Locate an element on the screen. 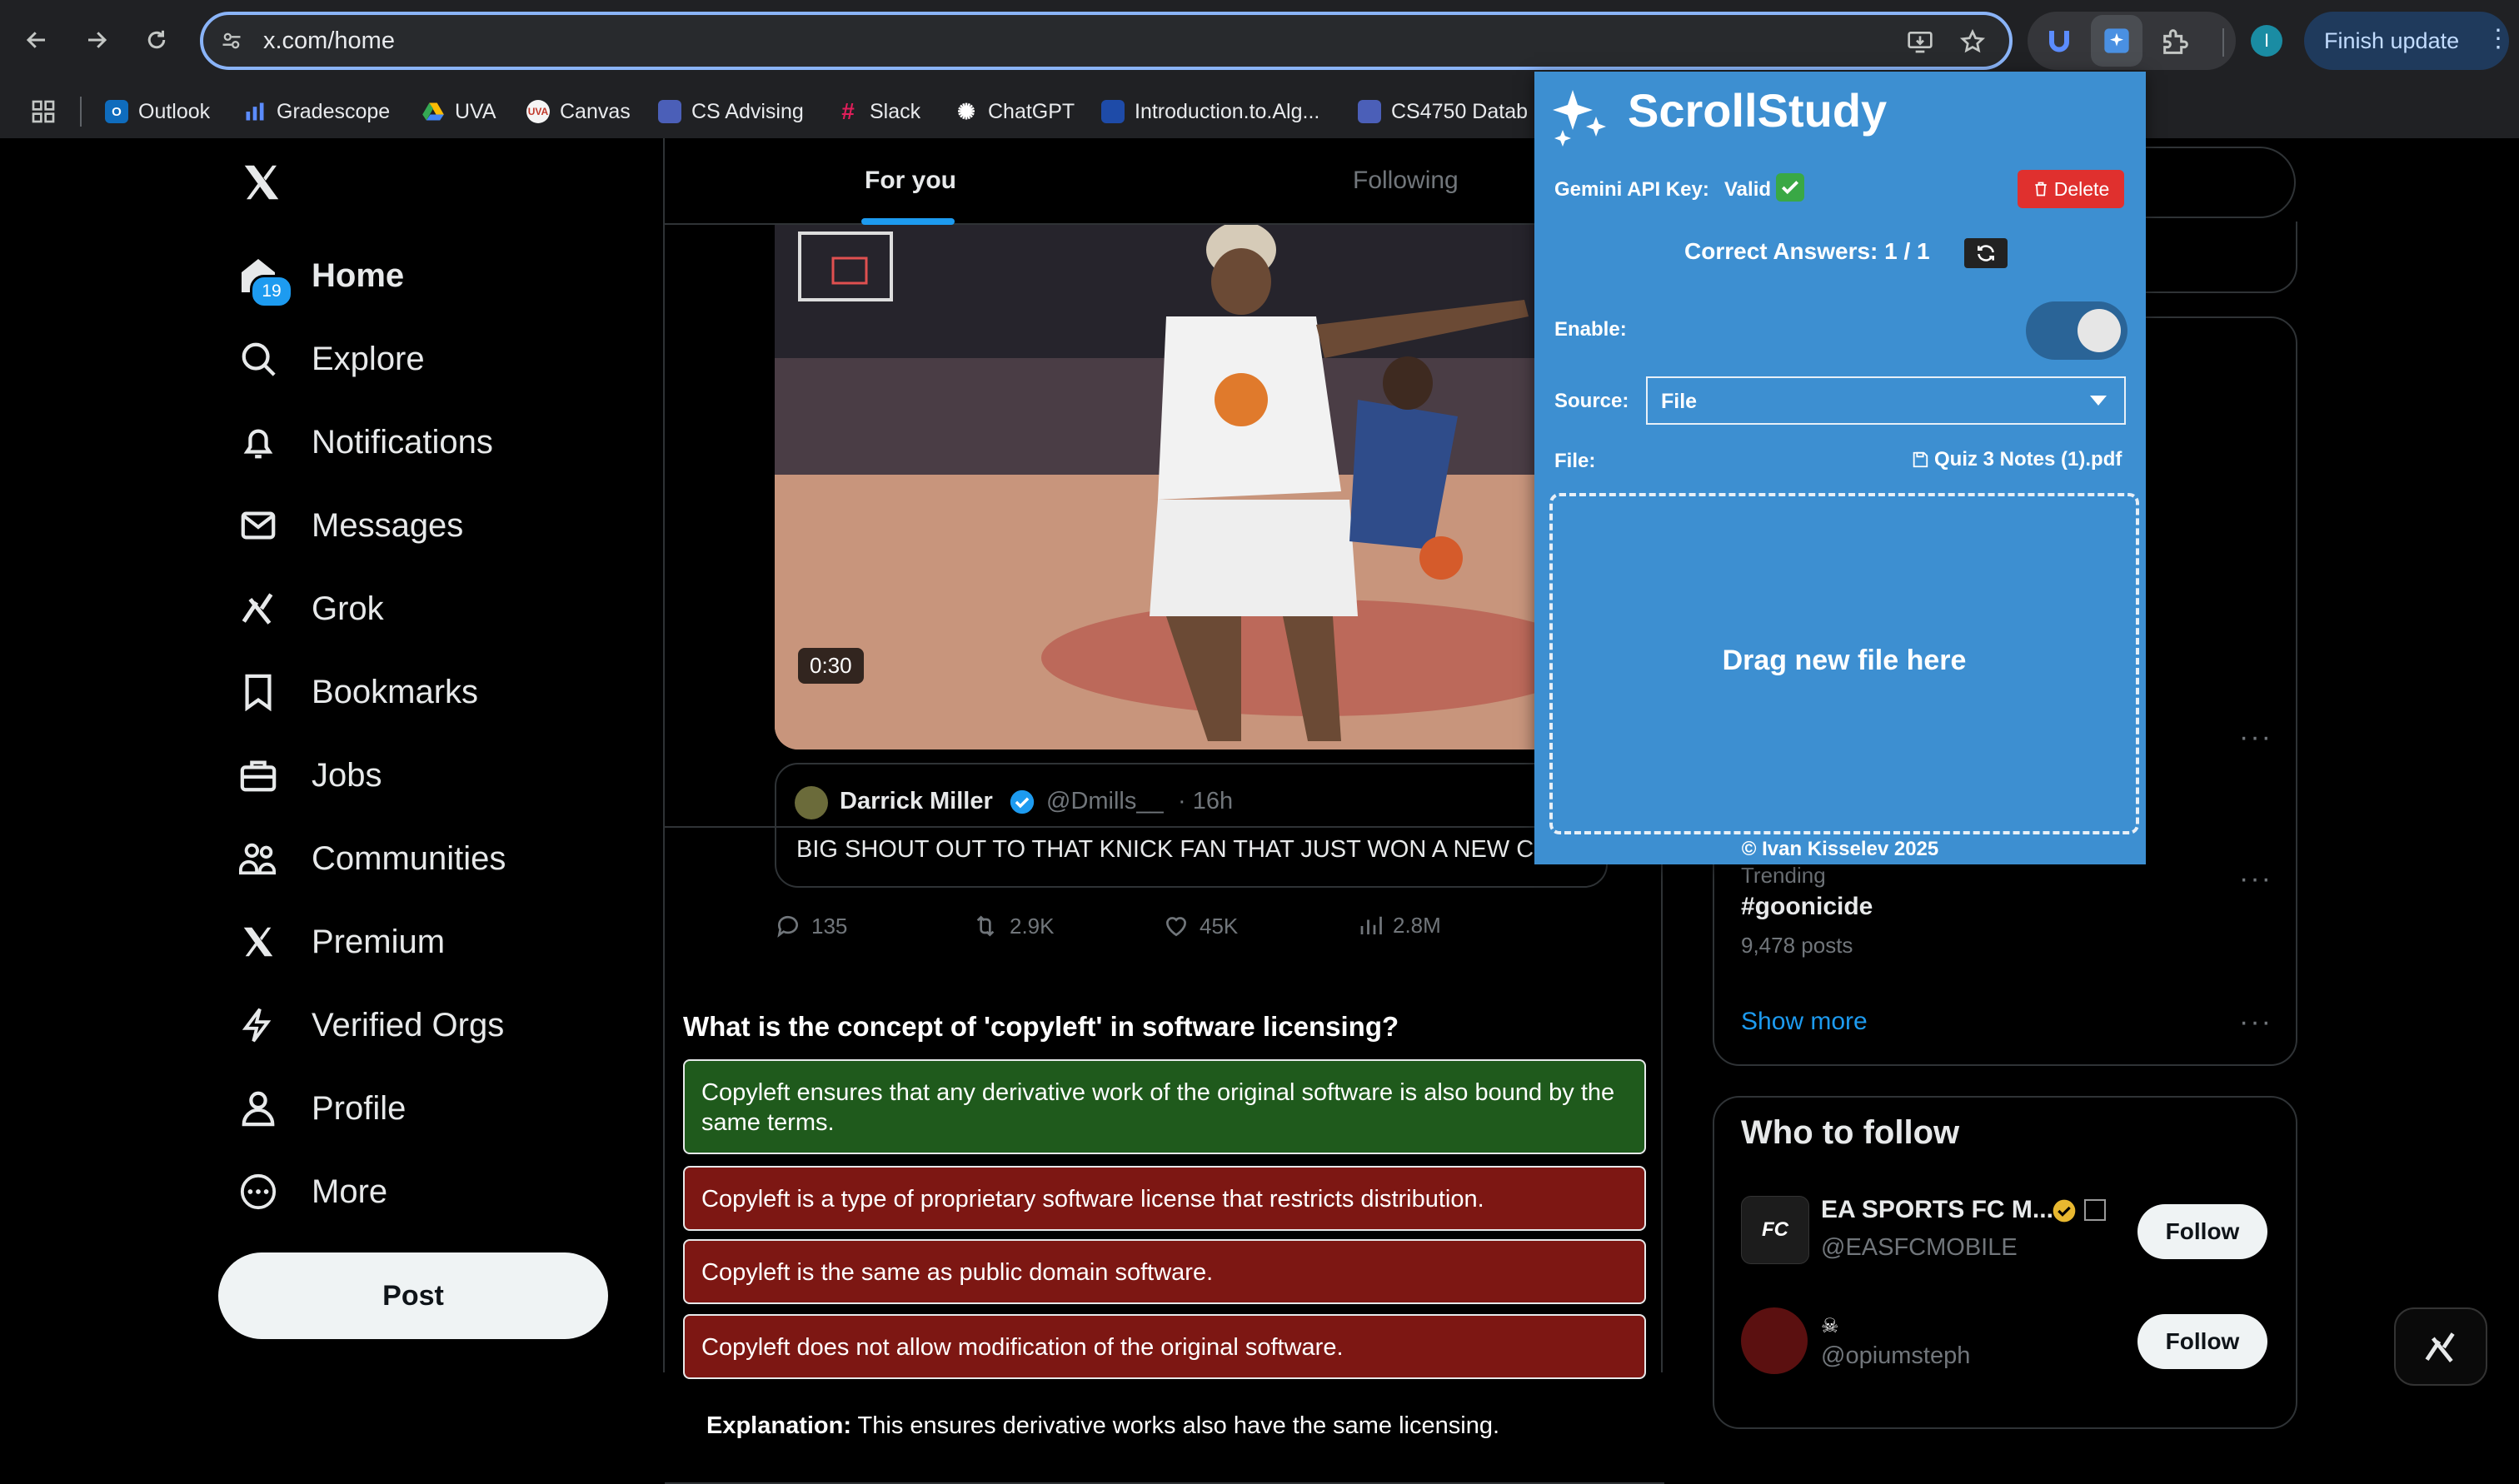 The width and height of the screenshot is (2519, 1484). nav-item-grok: Grok is located at coordinates (310, 609).